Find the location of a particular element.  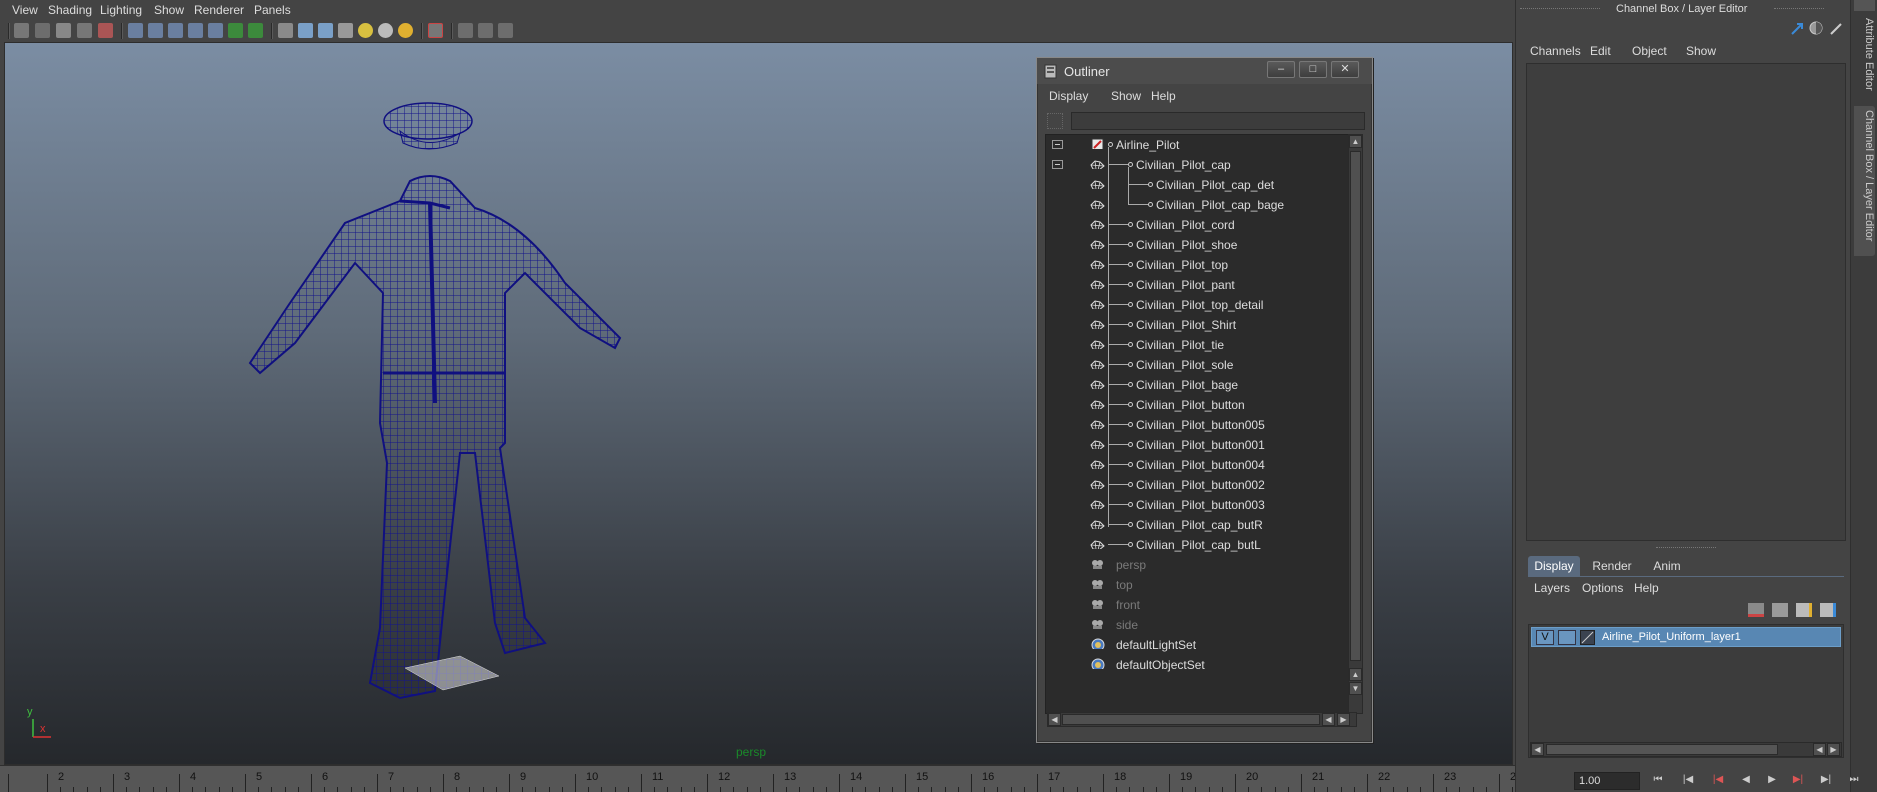

wireframe-on-shaded-icon is located at coordinates (325, 30).